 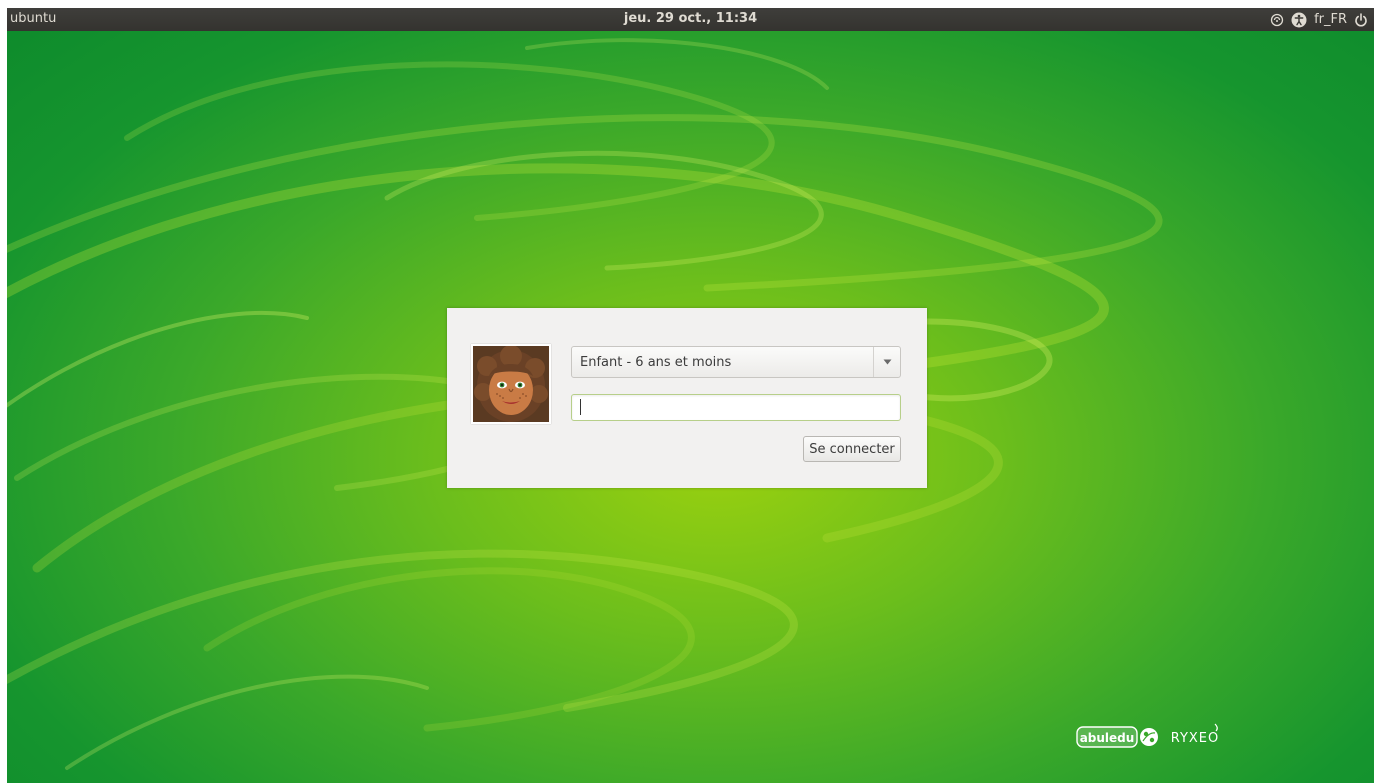 I want to click on svg-text: abuledu, so click(x=1107, y=738).